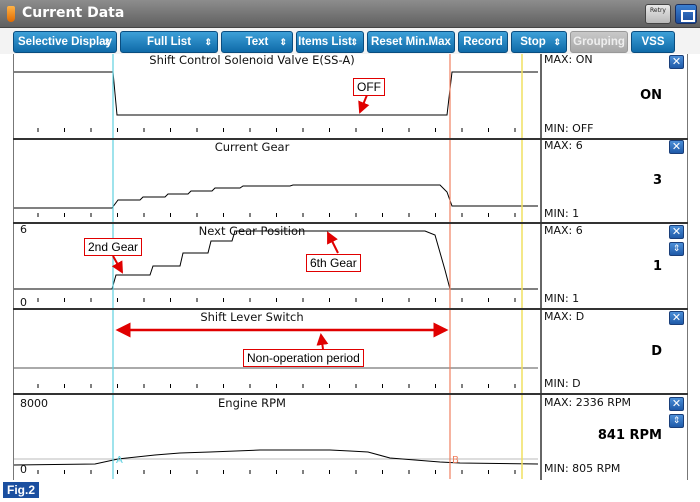 The image size is (700, 502). Describe the element at coordinates (568, 59) in the screenshot. I see `plot-max: MAX: ON` at that location.